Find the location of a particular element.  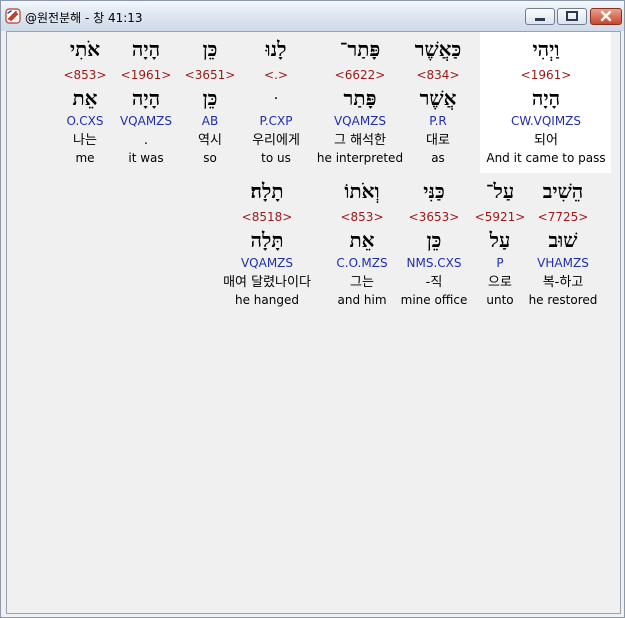

parsing-code: O.CXS is located at coordinates (85, 121).